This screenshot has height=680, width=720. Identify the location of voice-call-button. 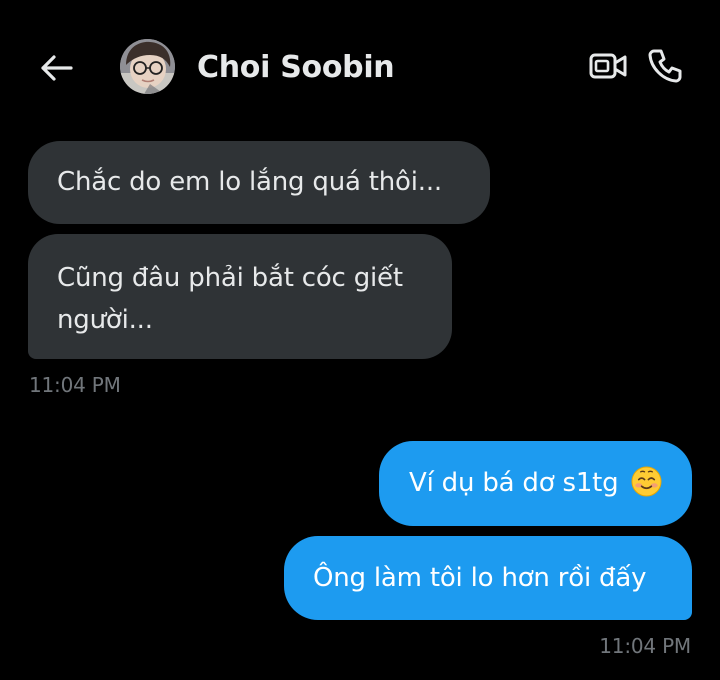
(665, 66).